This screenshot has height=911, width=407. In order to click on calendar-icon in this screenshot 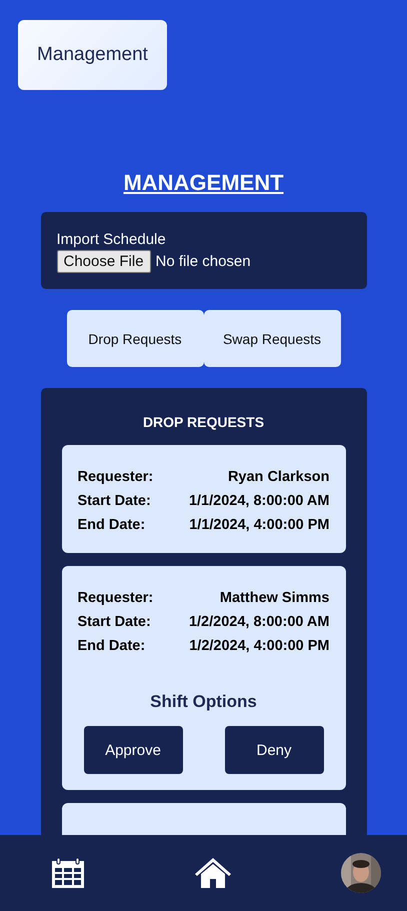, I will do `click(68, 873)`.